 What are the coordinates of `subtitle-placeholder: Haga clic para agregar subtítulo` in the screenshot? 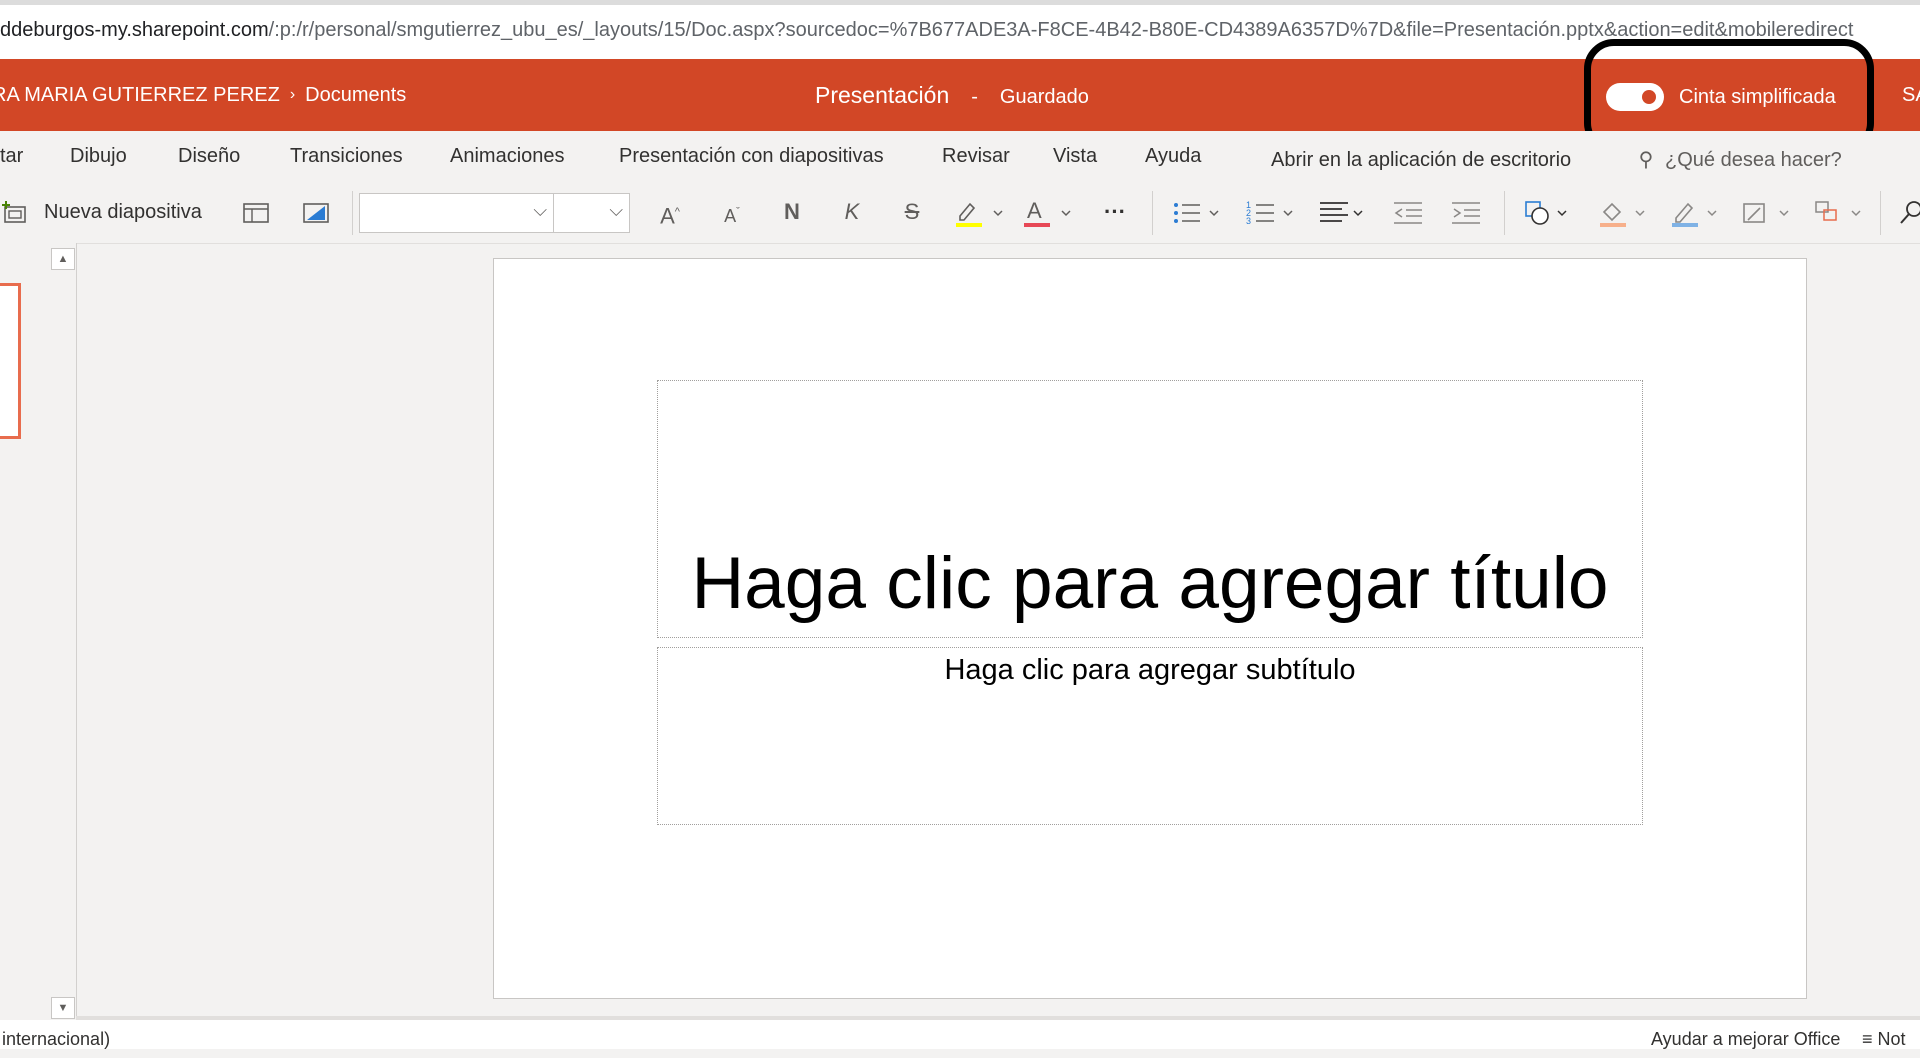 It's located at (1150, 736).